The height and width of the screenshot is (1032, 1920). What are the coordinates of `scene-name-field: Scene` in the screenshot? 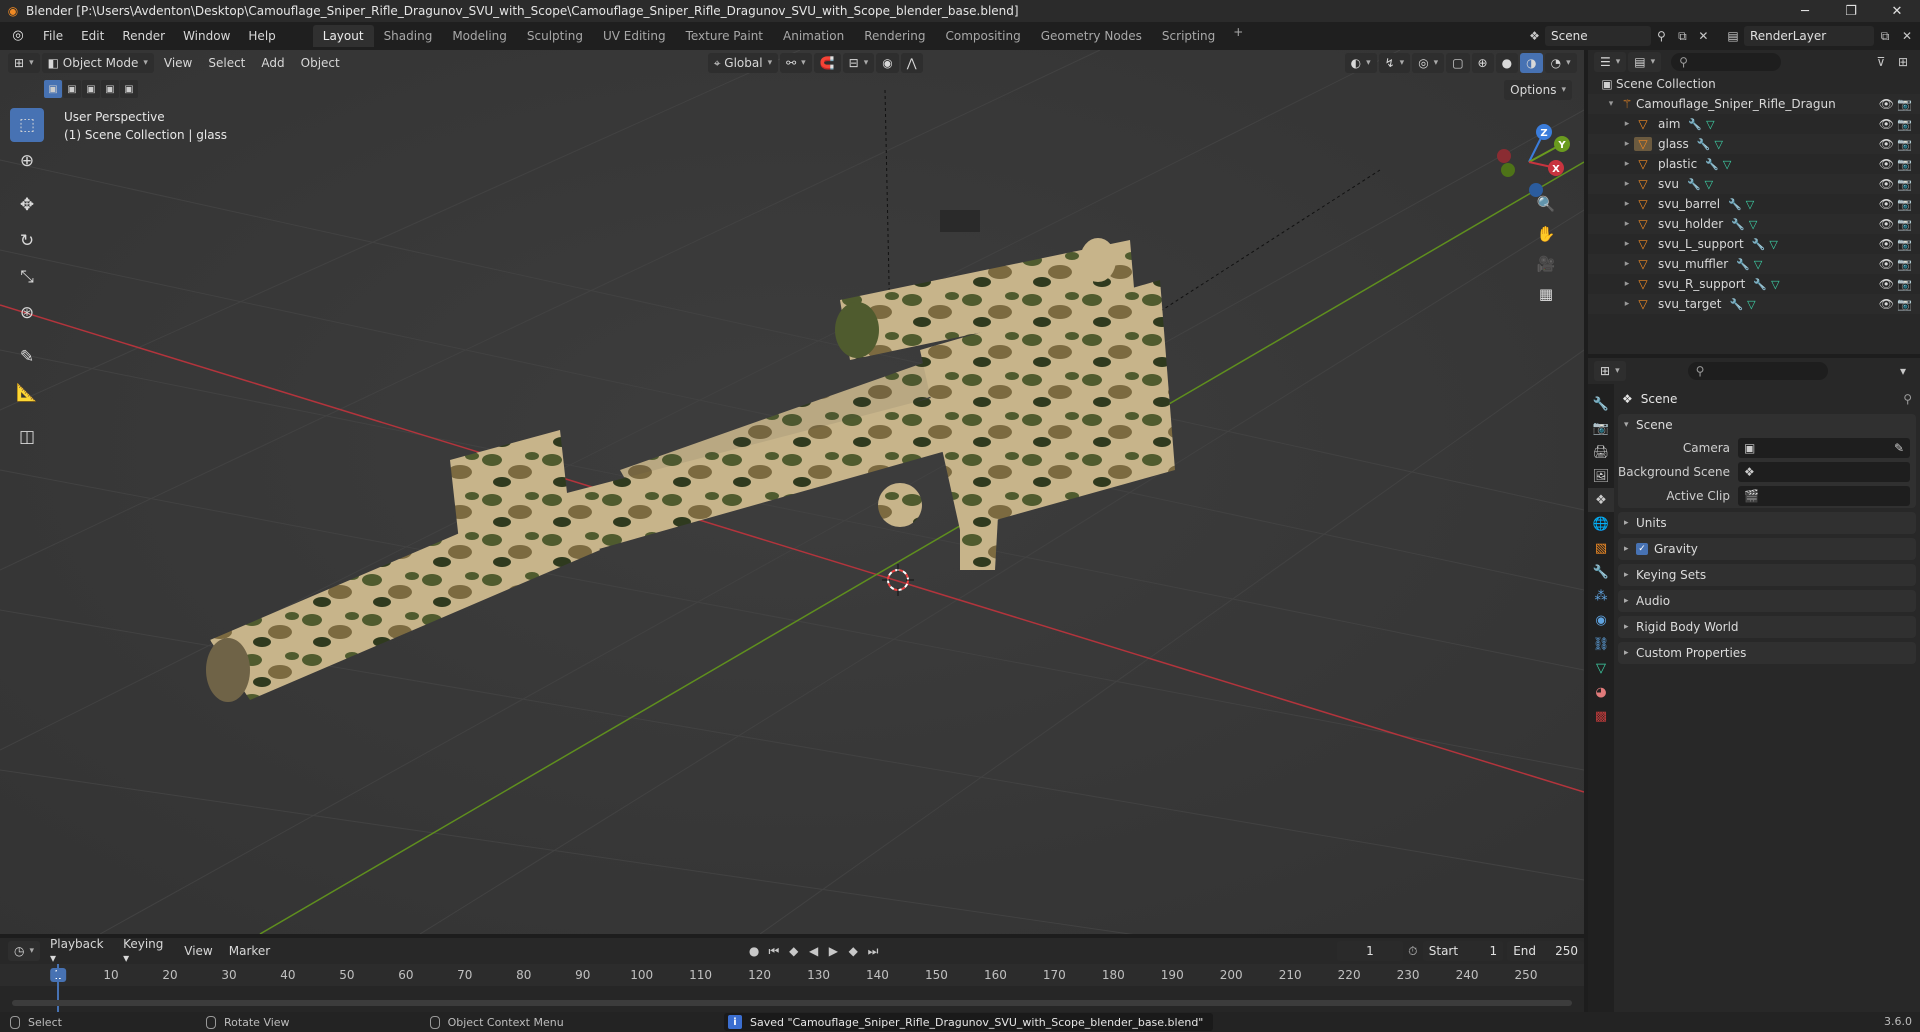 It's located at (1598, 36).